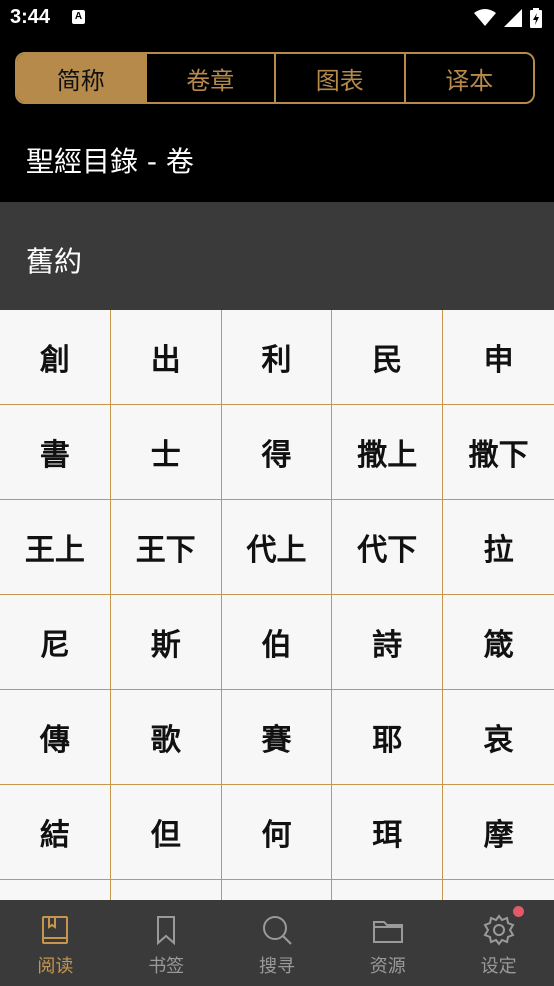 Image resolution: width=554 pixels, height=986 pixels. What do you see at coordinates (55, 930) in the screenshot?
I see `book-reading-icon` at bounding box center [55, 930].